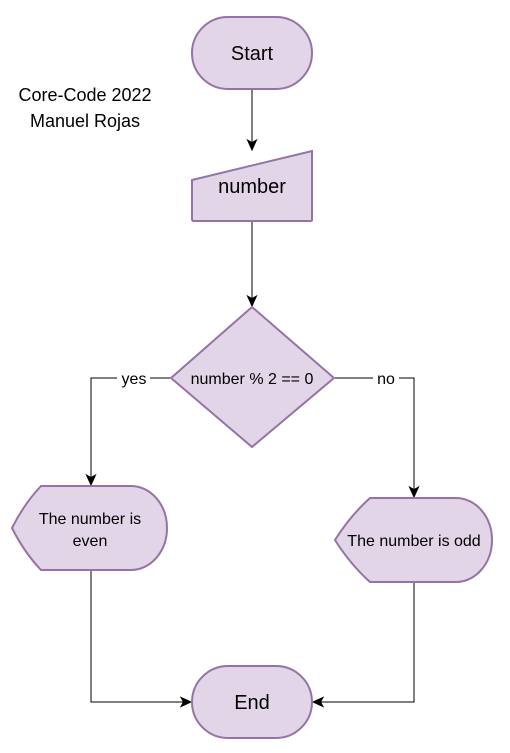  I want to click on edge-decision-to-odd, so click(374, 433).